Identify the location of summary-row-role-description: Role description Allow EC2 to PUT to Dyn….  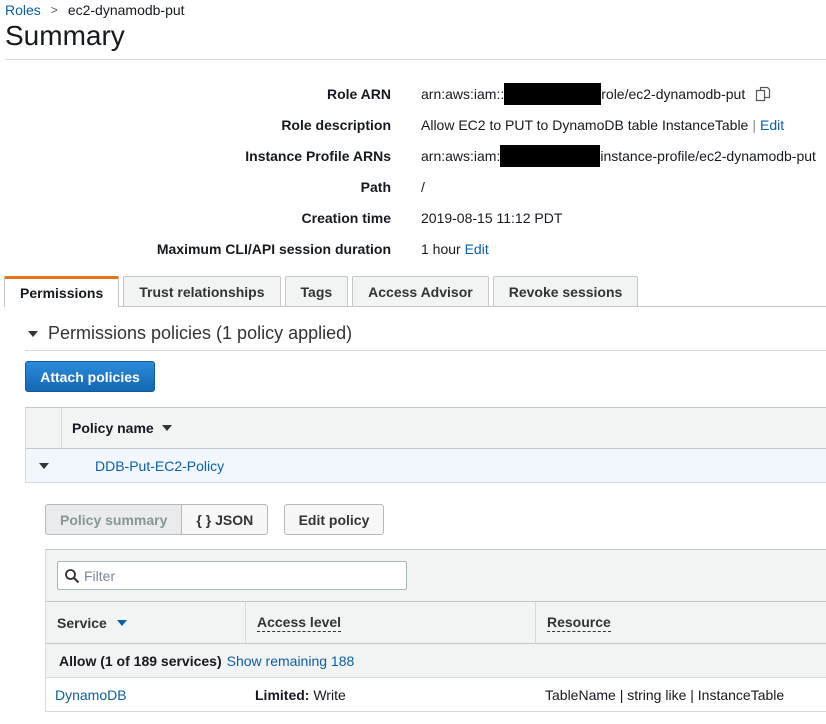
(413, 124).